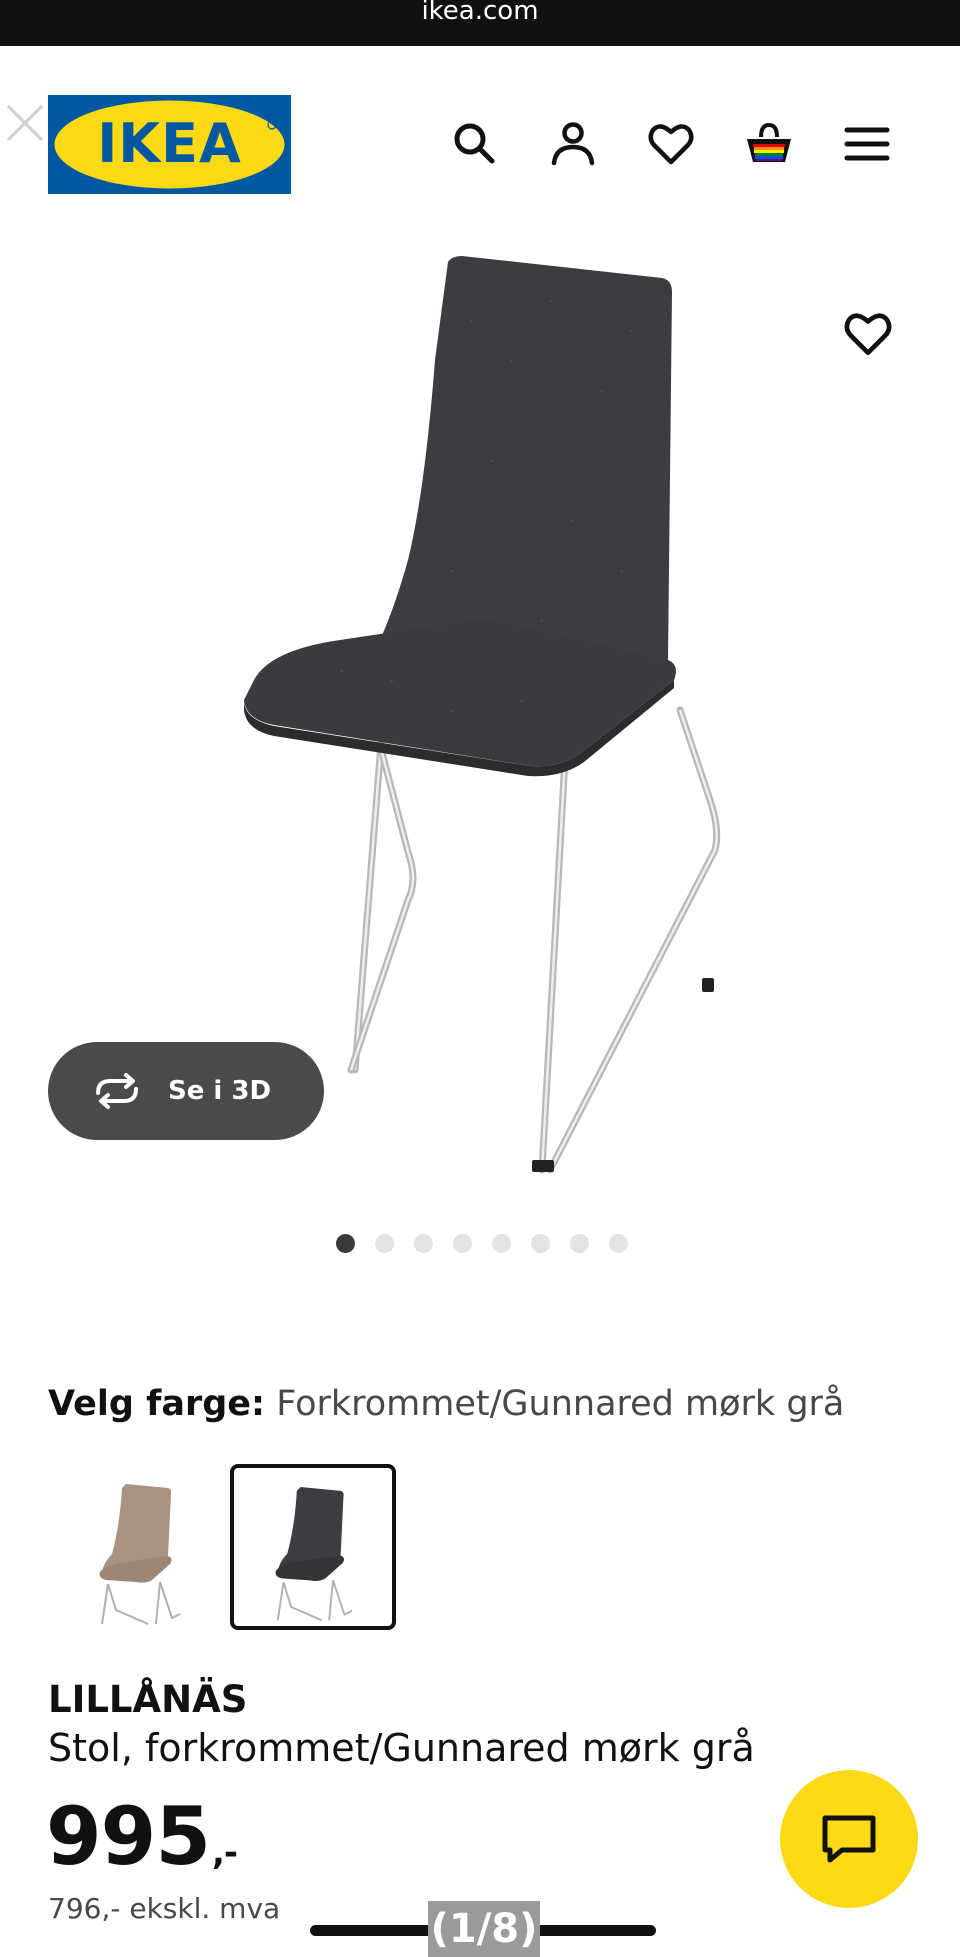 Image resolution: width=960 pixels, height=1957 pixels. What do you see at coordinates (560, 1404) in the screenshot?
I see `color-label-value: Forkrommet/Gunnared mørk grå` at bounding box center [560, 1404].